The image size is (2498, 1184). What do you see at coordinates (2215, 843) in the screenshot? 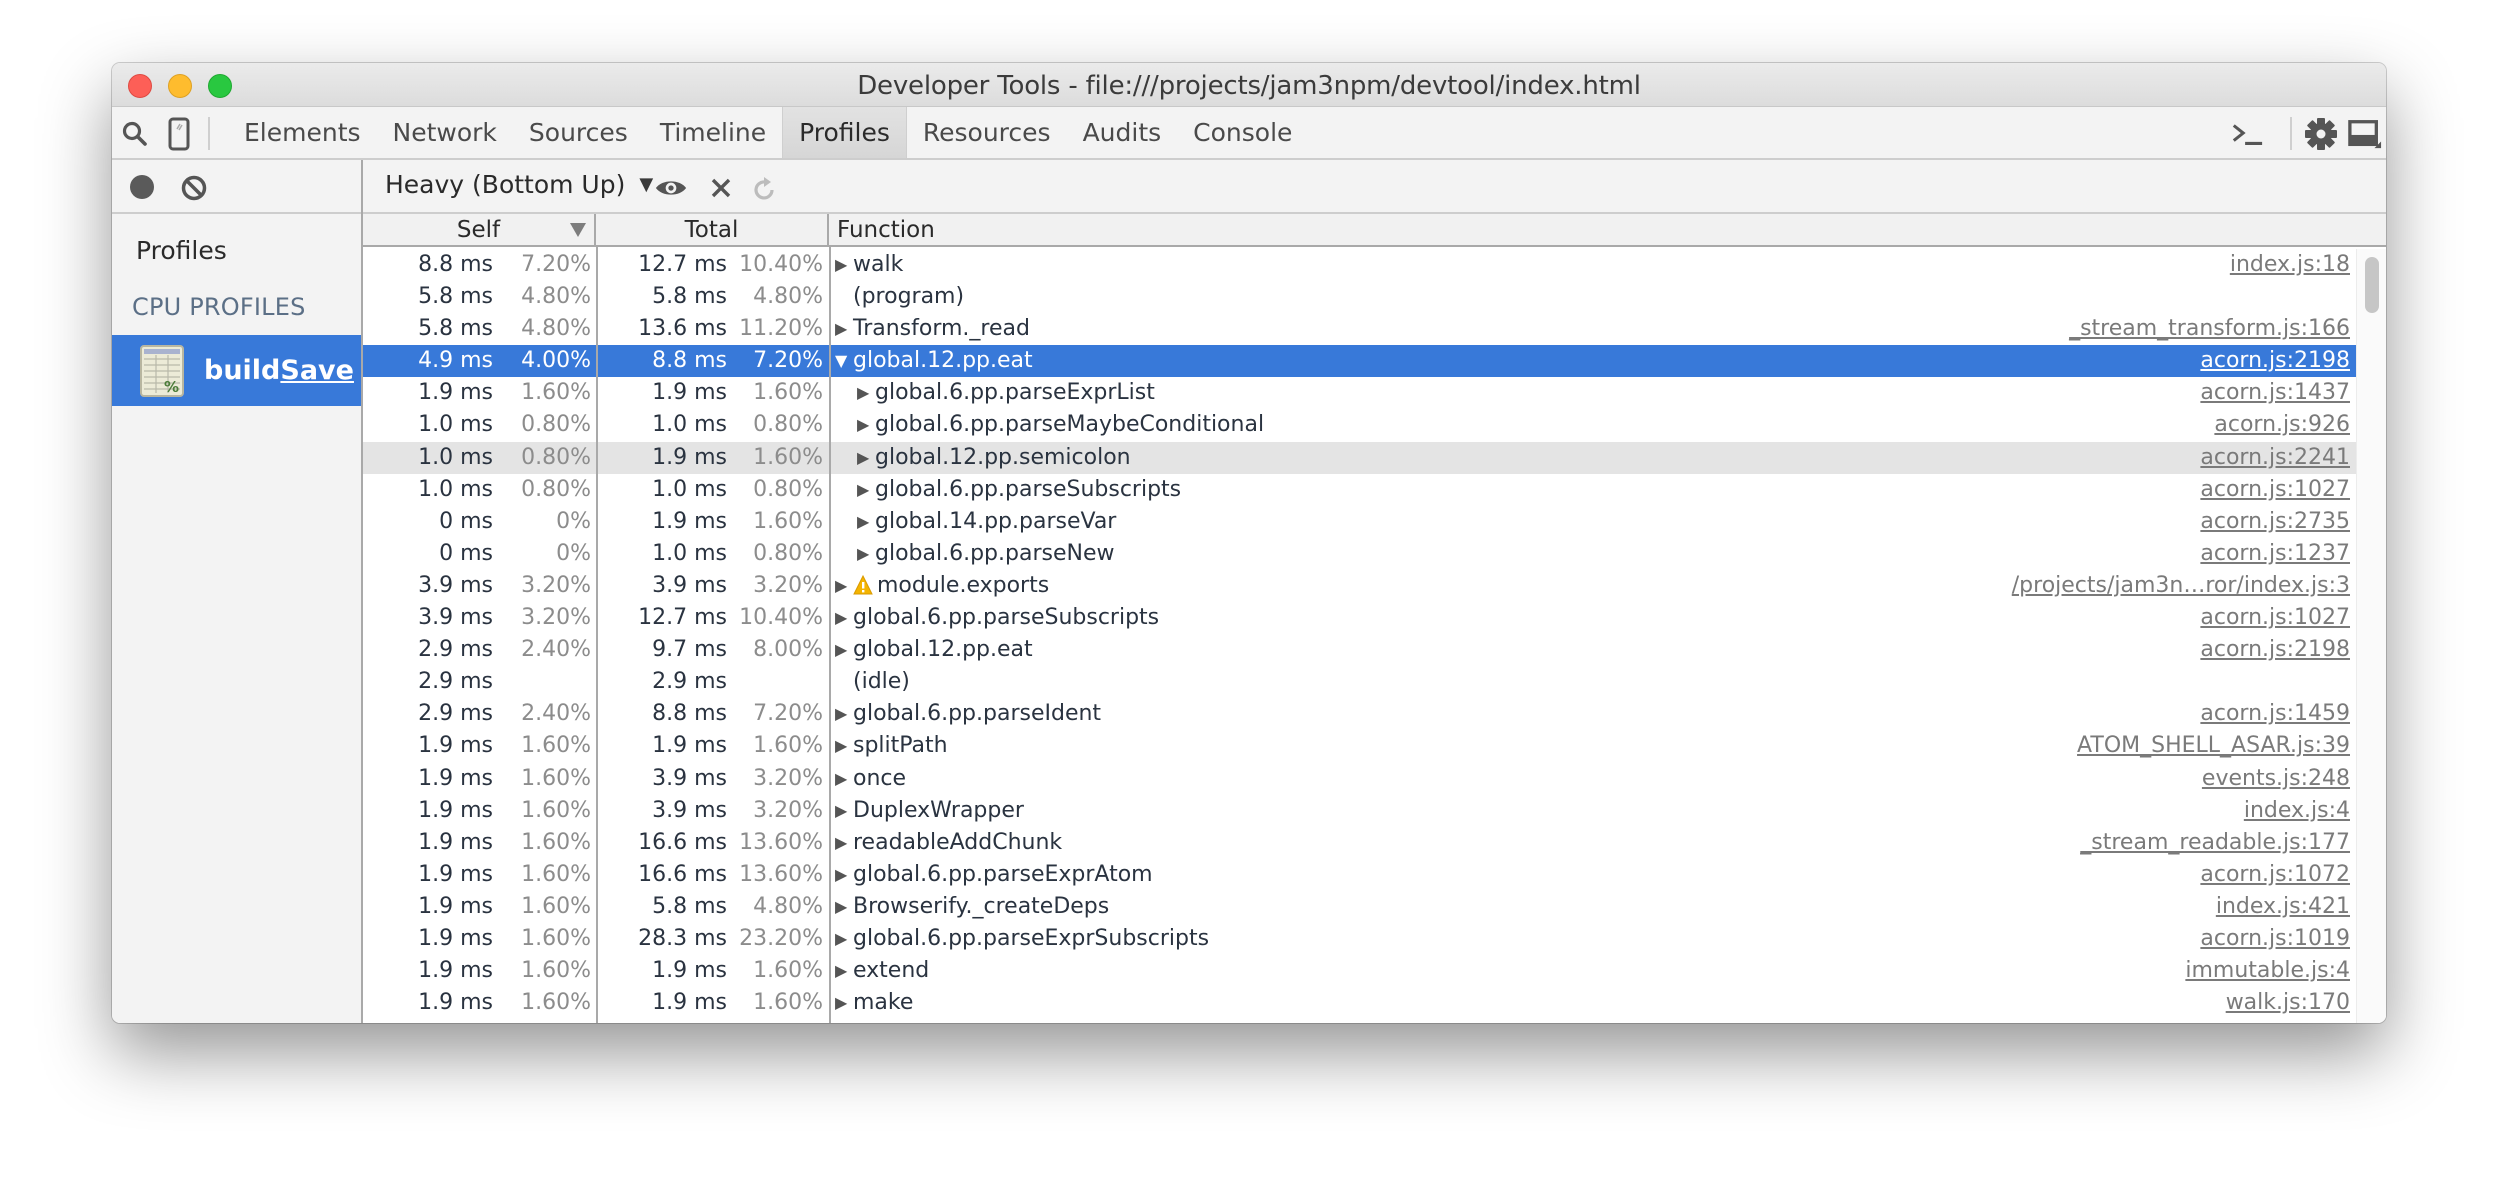
I see `source-link: _stream_readable.js:177` at bounding box center [2215, 843].